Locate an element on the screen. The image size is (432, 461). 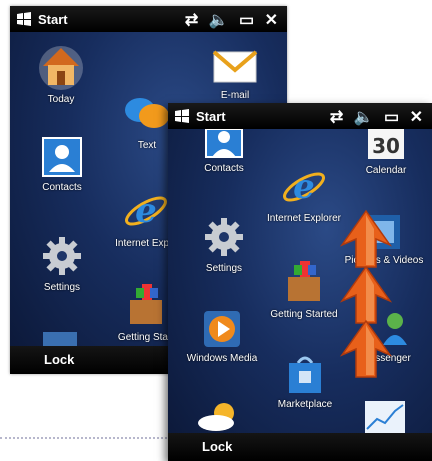
front-softkey-bar: Lock is located at coordinates (300, 447).